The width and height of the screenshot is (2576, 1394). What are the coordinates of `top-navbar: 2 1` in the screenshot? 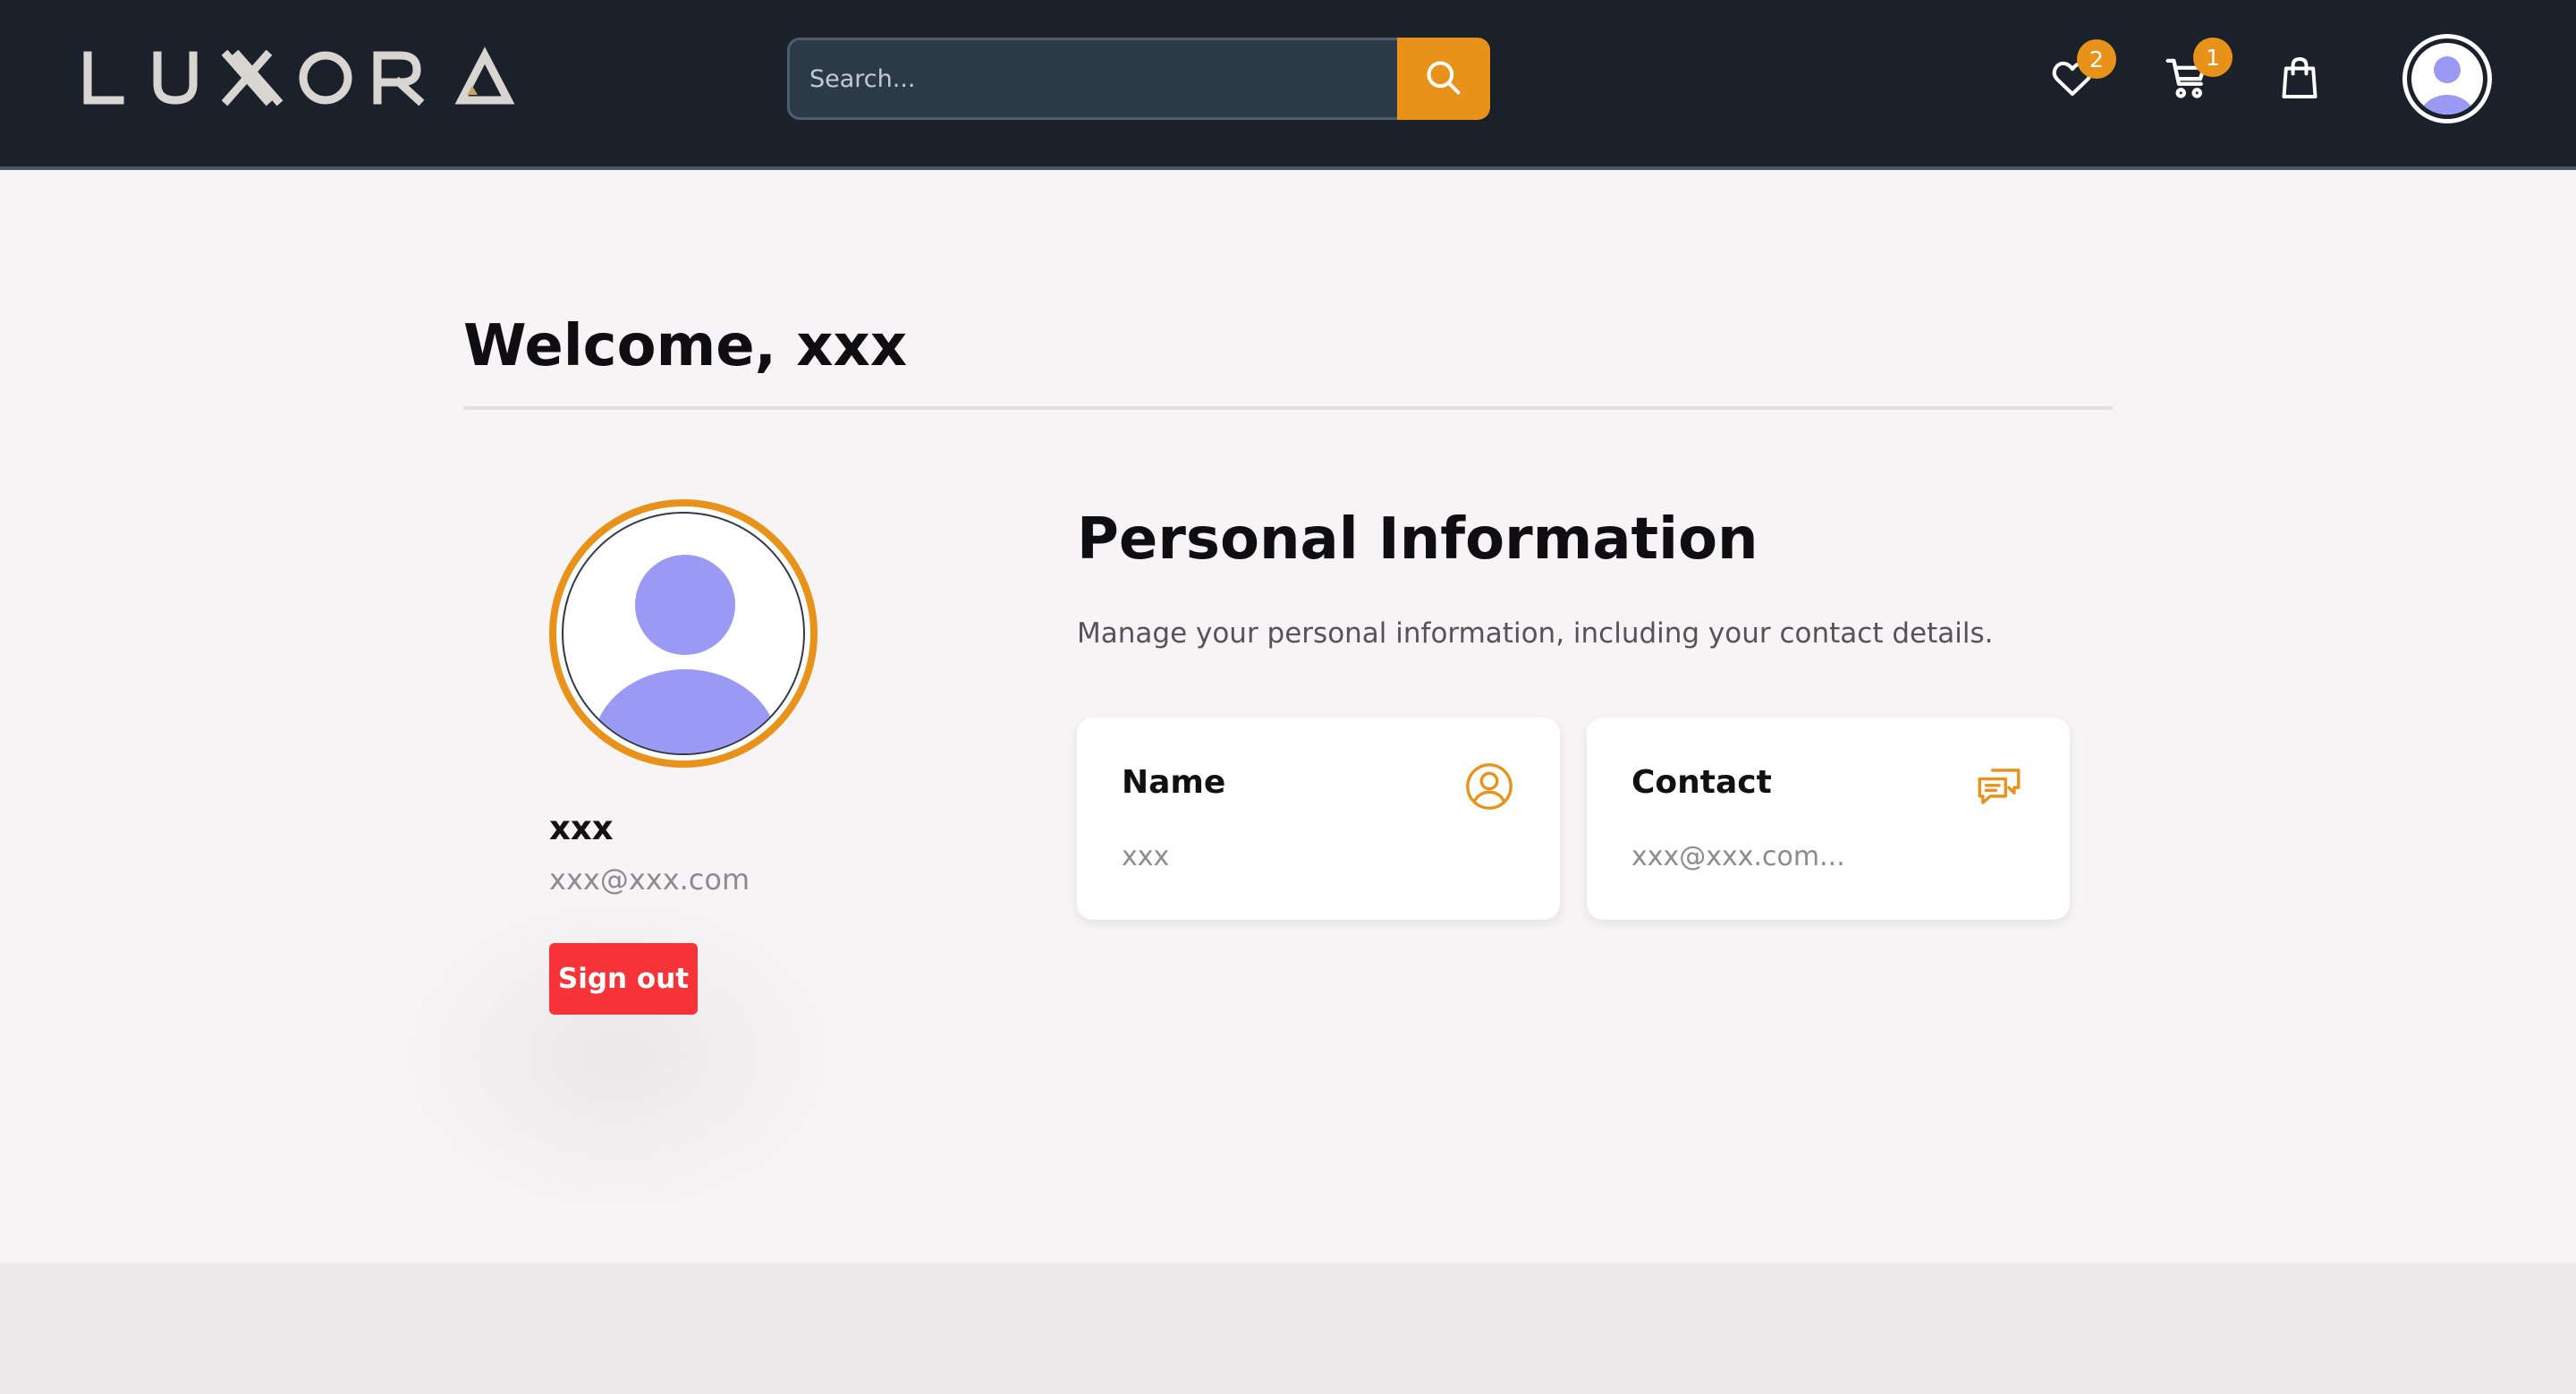 It's located at (1288, 85).